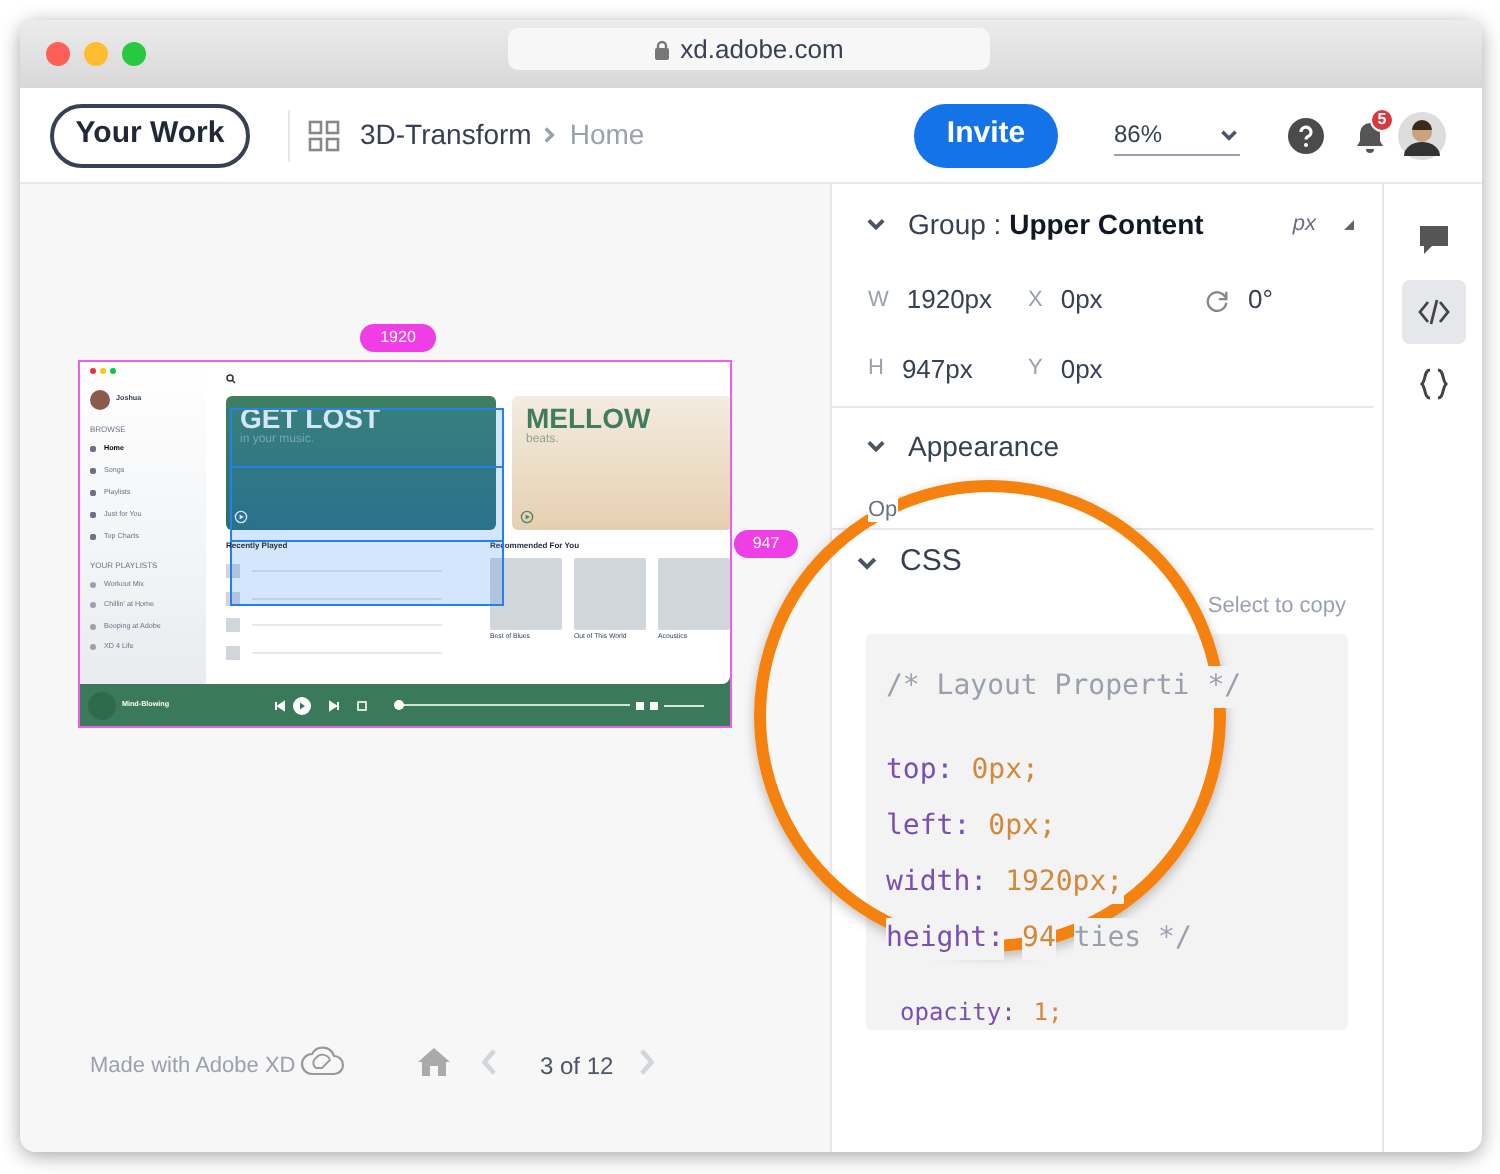  I want to click on rotation-value: 0°, so click(1260, 300).